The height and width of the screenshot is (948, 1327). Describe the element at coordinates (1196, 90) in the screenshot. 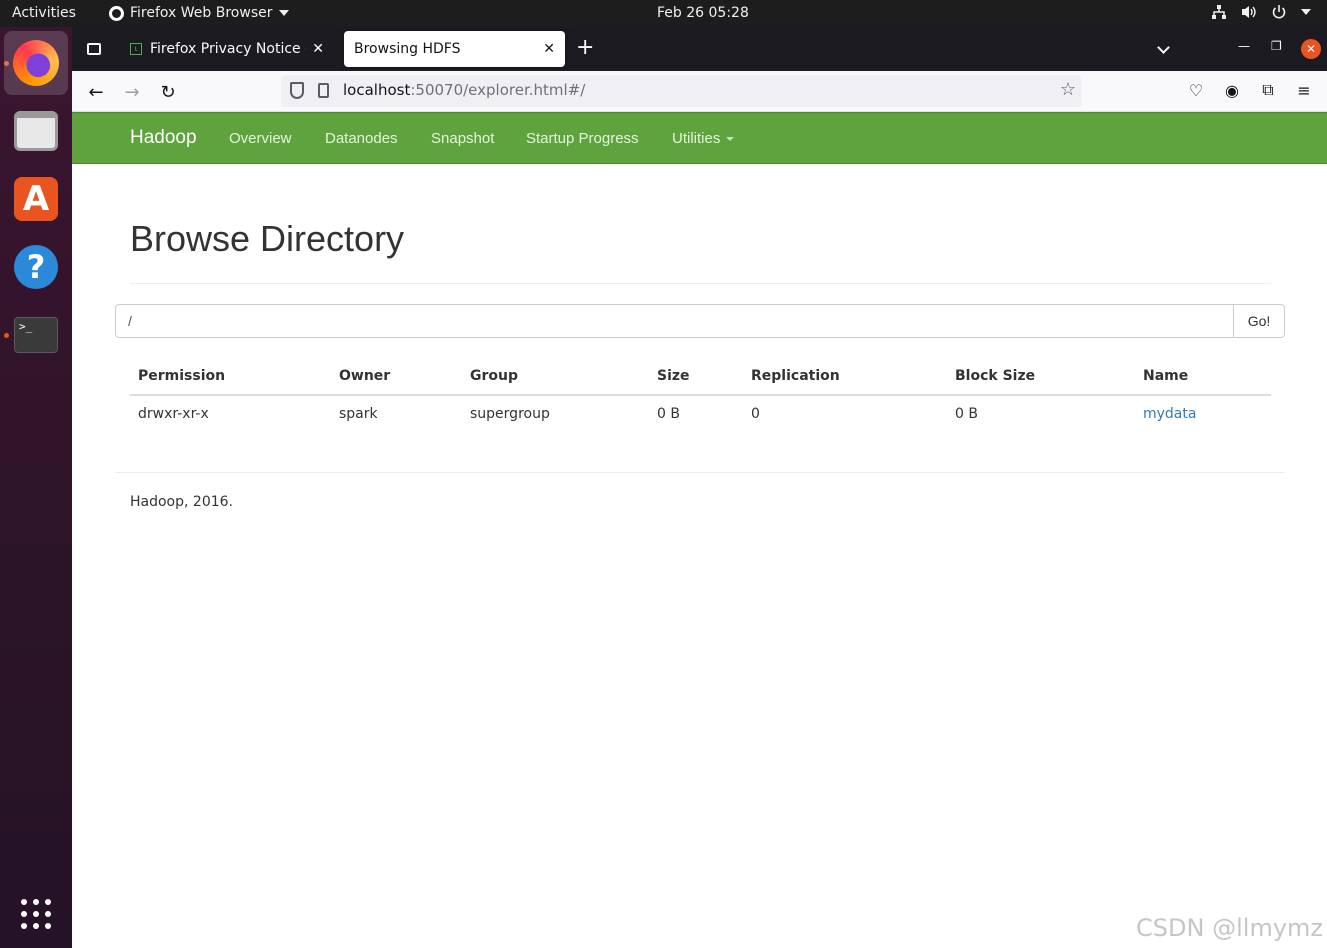

I see `pocket-icon: ♡` at that location.